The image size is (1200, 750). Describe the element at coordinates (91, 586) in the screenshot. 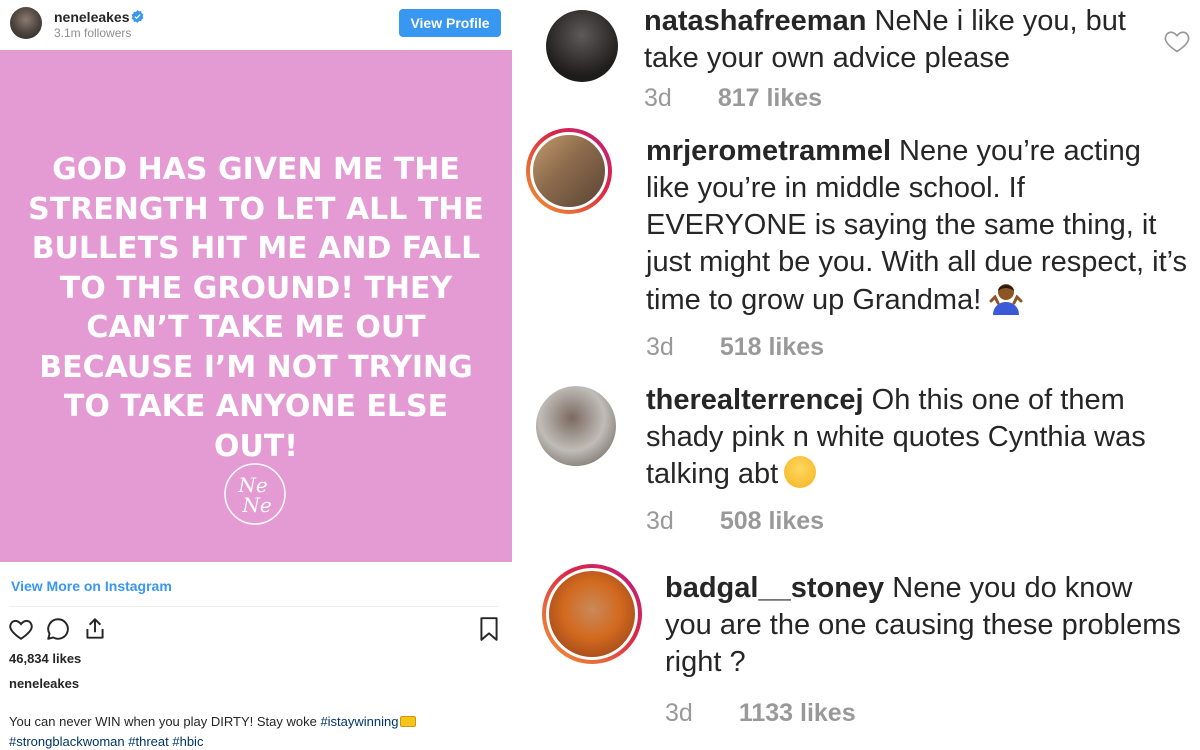

I see `view-more-link: View More on Instagram` at that location.